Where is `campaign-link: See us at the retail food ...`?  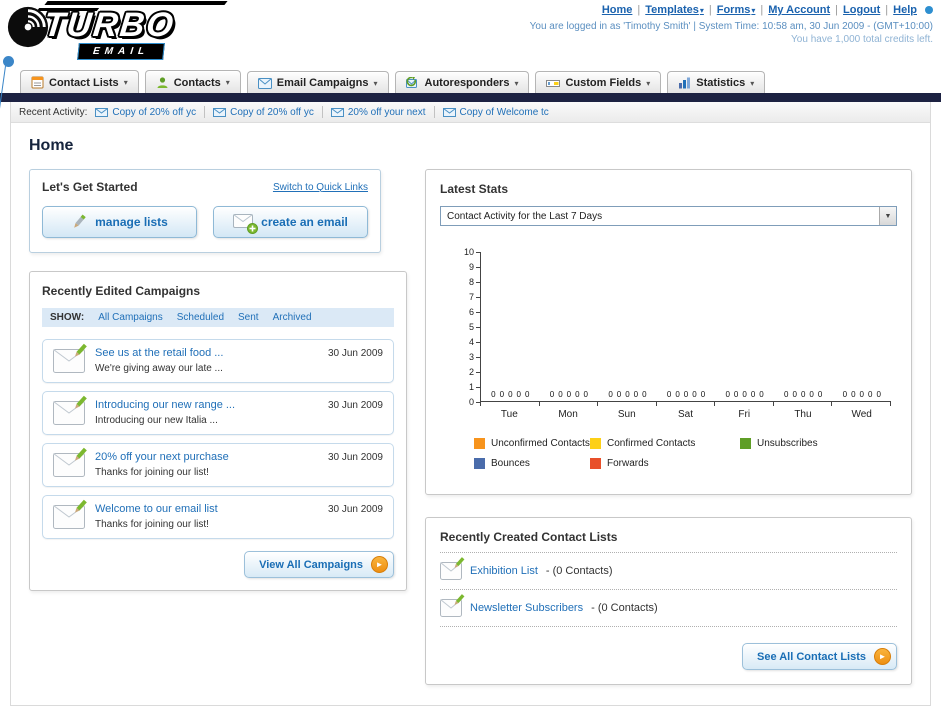 campaign-link: See us at the retail food ... is located at coordinates (159, 353).